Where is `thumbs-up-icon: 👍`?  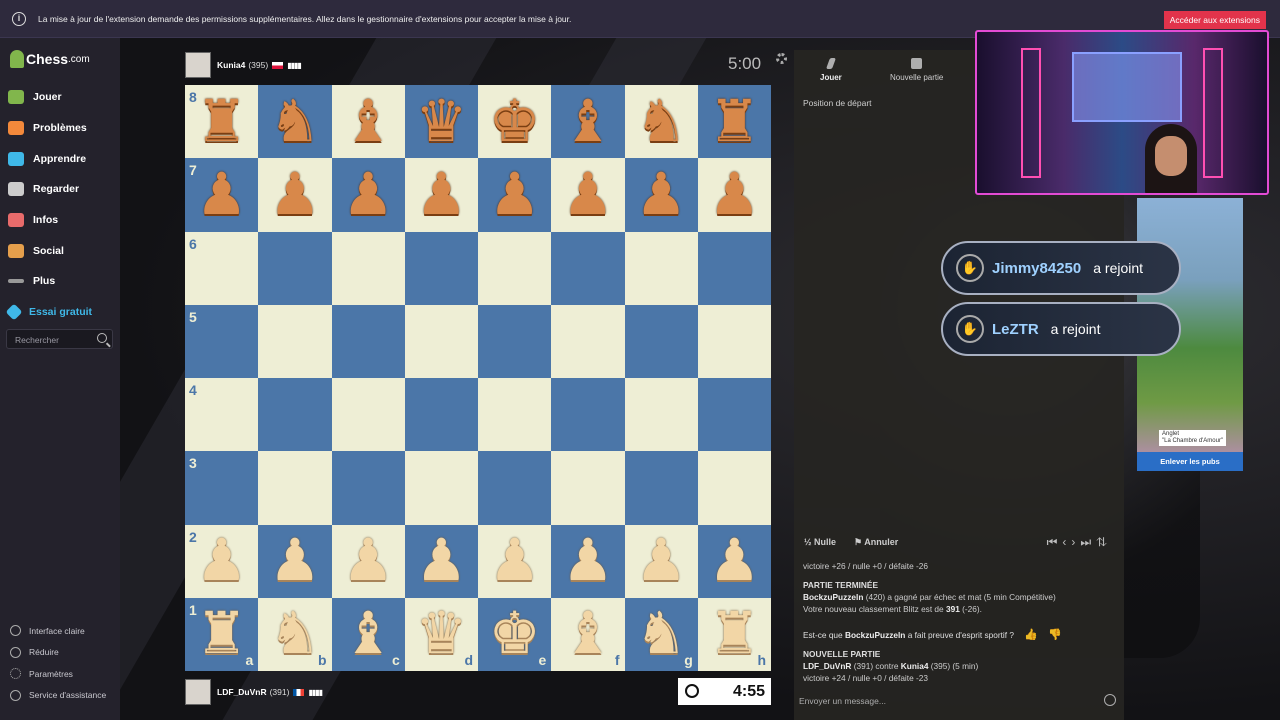
thumbs-up-icon: 👍 is located at coordinates (1031, 635).